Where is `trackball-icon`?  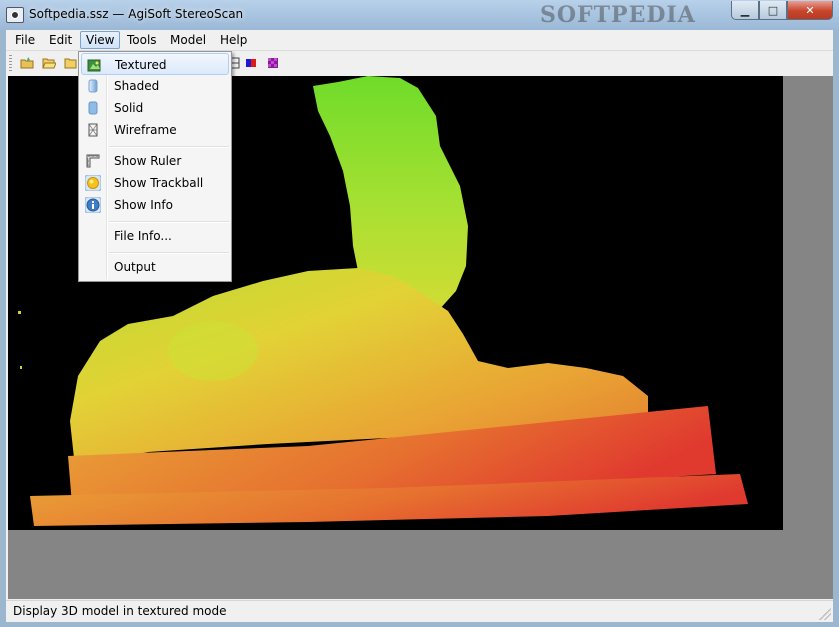
trackball-icon is located at coordinates (93, 183).